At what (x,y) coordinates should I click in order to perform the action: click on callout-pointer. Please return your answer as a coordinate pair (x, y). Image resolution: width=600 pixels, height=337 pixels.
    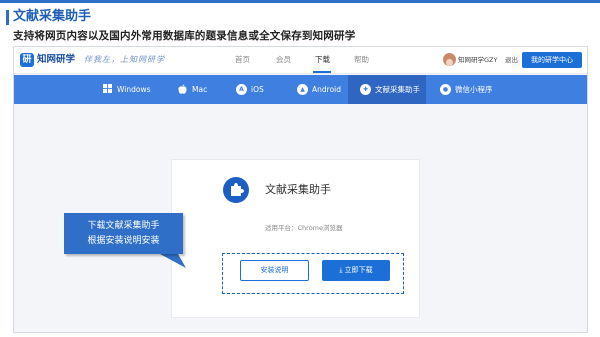
    Looking at the image, I should click on (173, 261).